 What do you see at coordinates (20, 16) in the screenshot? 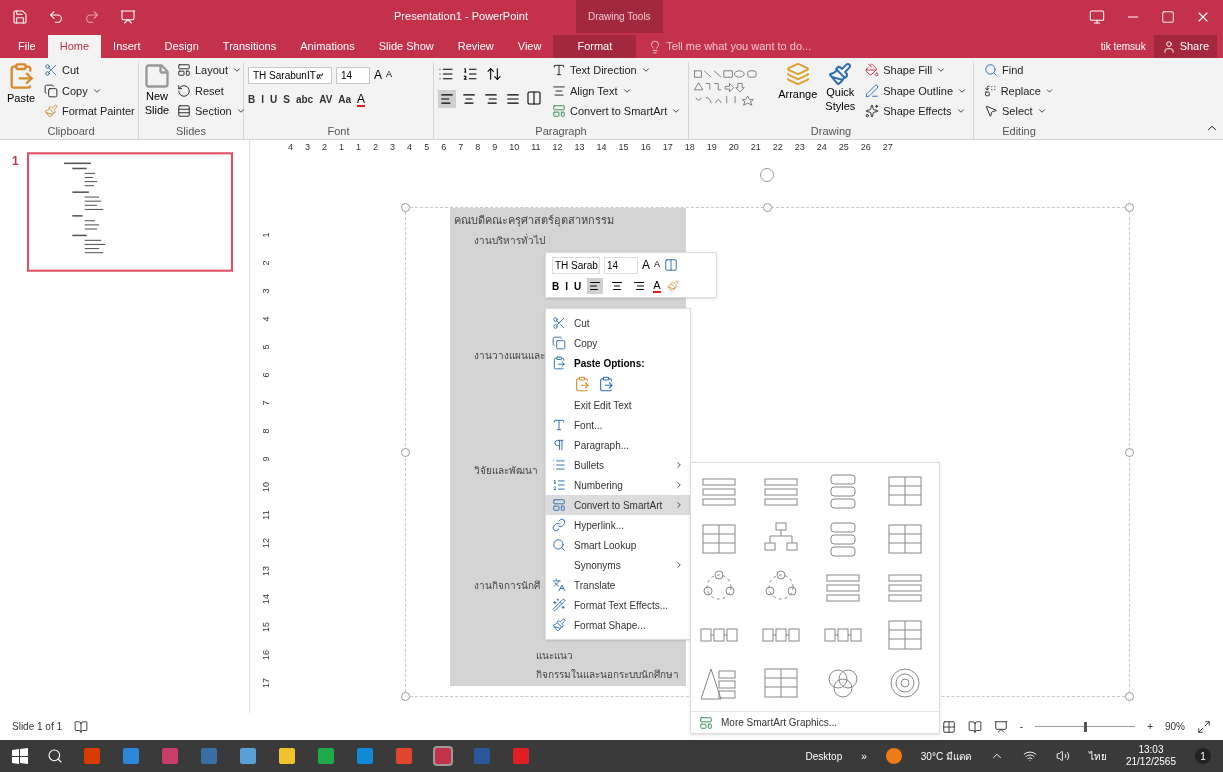
I see `save-icon` at bounding box center [20, 16].